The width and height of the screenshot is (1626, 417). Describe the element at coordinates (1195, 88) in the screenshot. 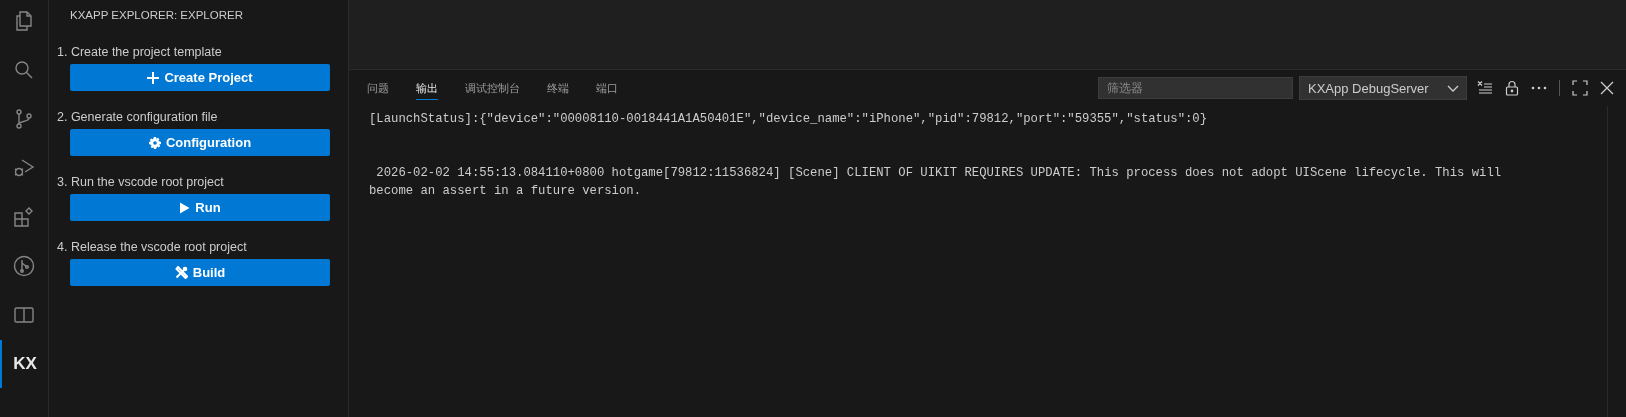

I see `filter-field: 筛选器` at that location.